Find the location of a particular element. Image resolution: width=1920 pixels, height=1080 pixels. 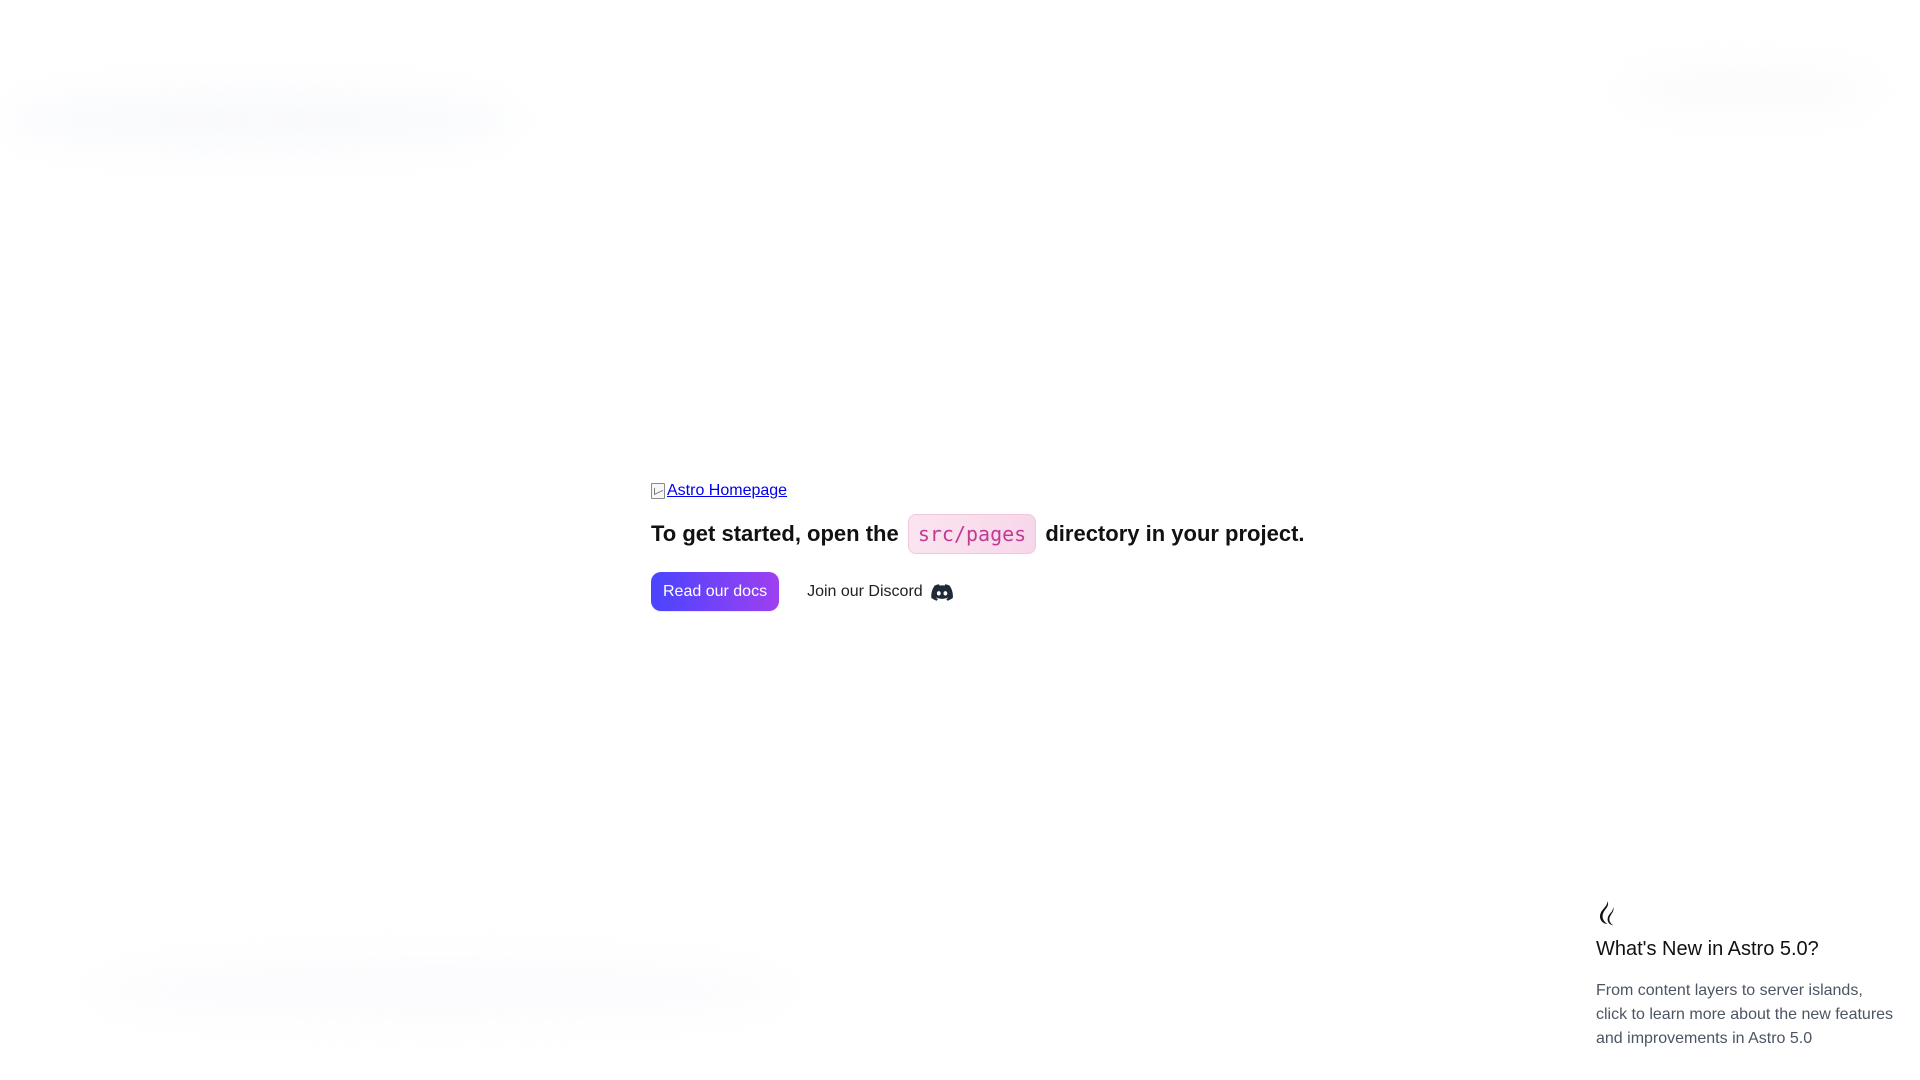

join-discord-link: Join our Discord is located at coordinates (880, 592).